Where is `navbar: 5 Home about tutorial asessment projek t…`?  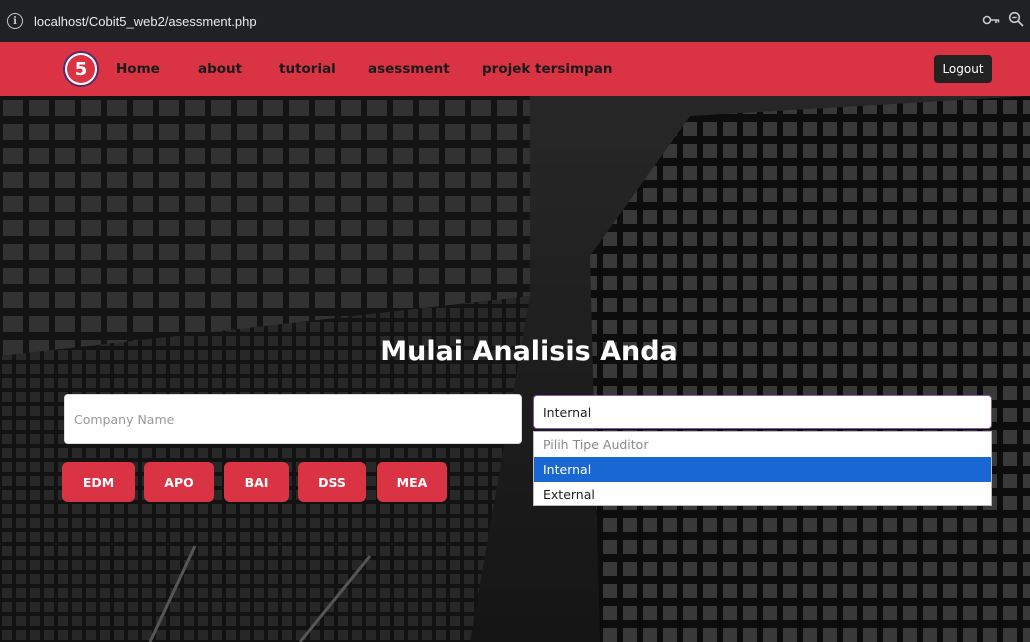
navbar: 5 Home about tutorial asessment projek t… is located at coordinates (515, 69).